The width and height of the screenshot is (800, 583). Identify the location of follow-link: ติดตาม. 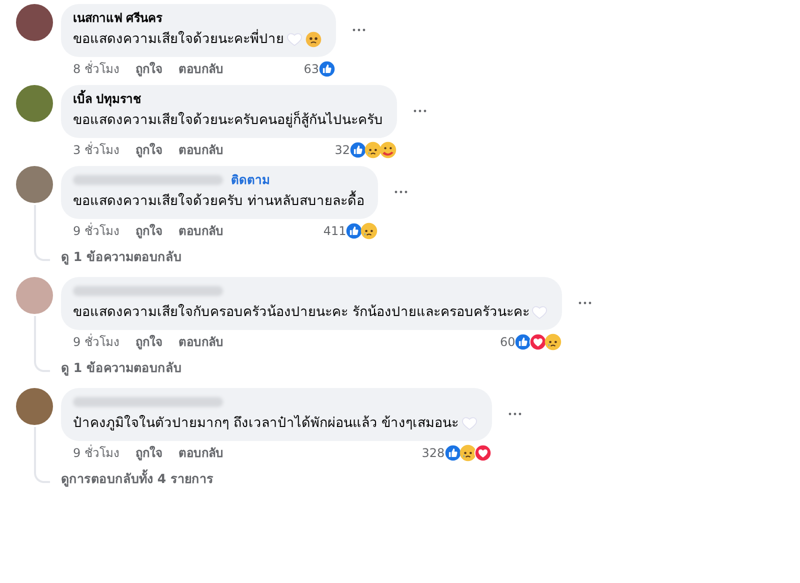
(250, 180).